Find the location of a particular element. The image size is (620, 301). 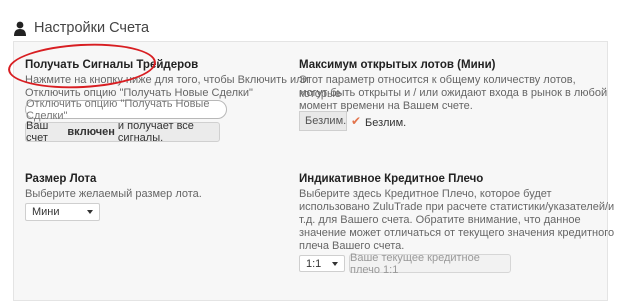

leverage-select-value: 1:1 is located at coordinates (314, 263).